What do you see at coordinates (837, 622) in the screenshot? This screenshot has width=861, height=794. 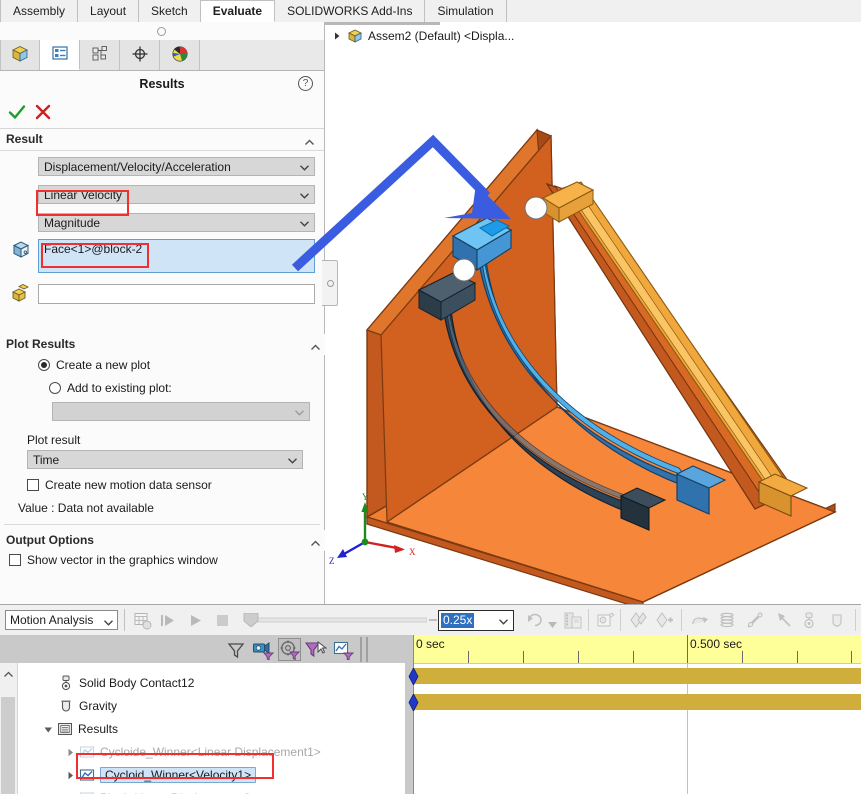 I see `gravity-icon` at bounding box center [837, 622].